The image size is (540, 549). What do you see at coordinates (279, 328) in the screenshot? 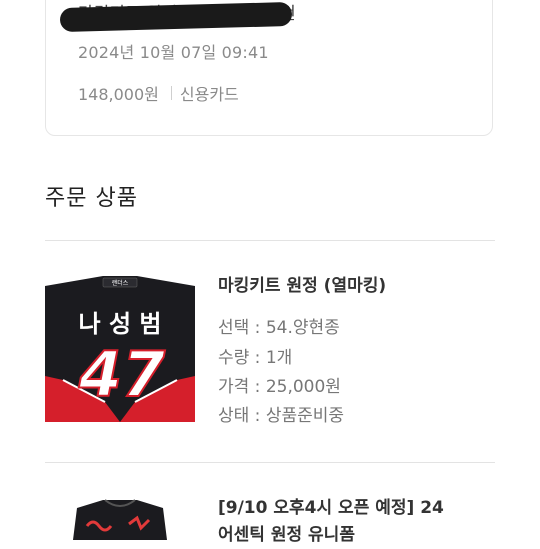
I see `product-option: 선택 : 54.양현종` at bounding box center [279, 328].